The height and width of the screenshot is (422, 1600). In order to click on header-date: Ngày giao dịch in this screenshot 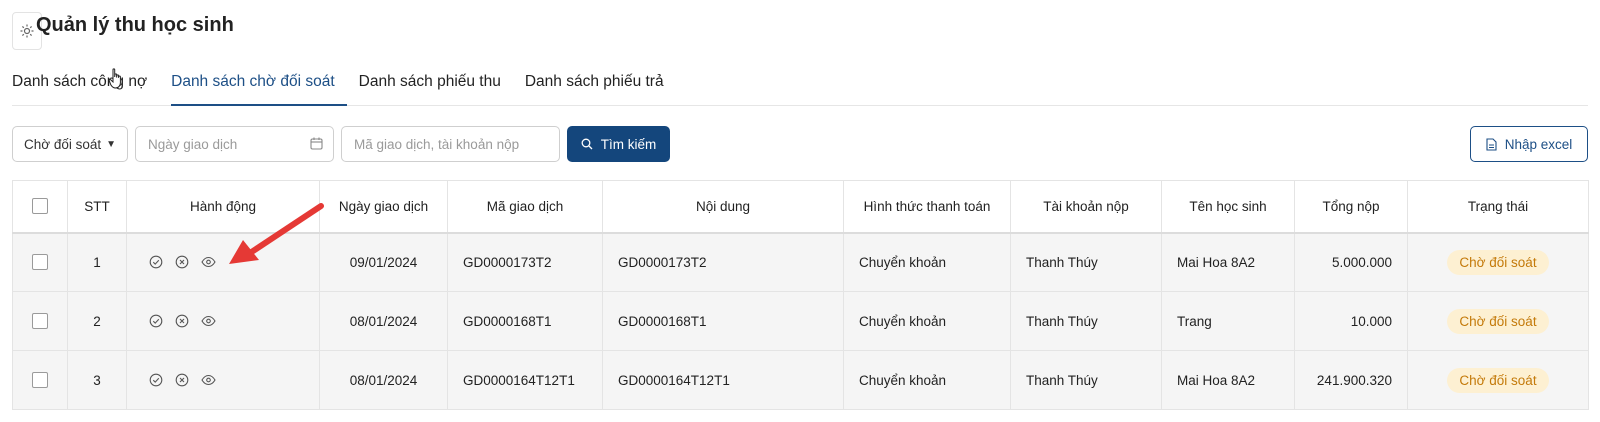, I will do `click(383, 207)`.